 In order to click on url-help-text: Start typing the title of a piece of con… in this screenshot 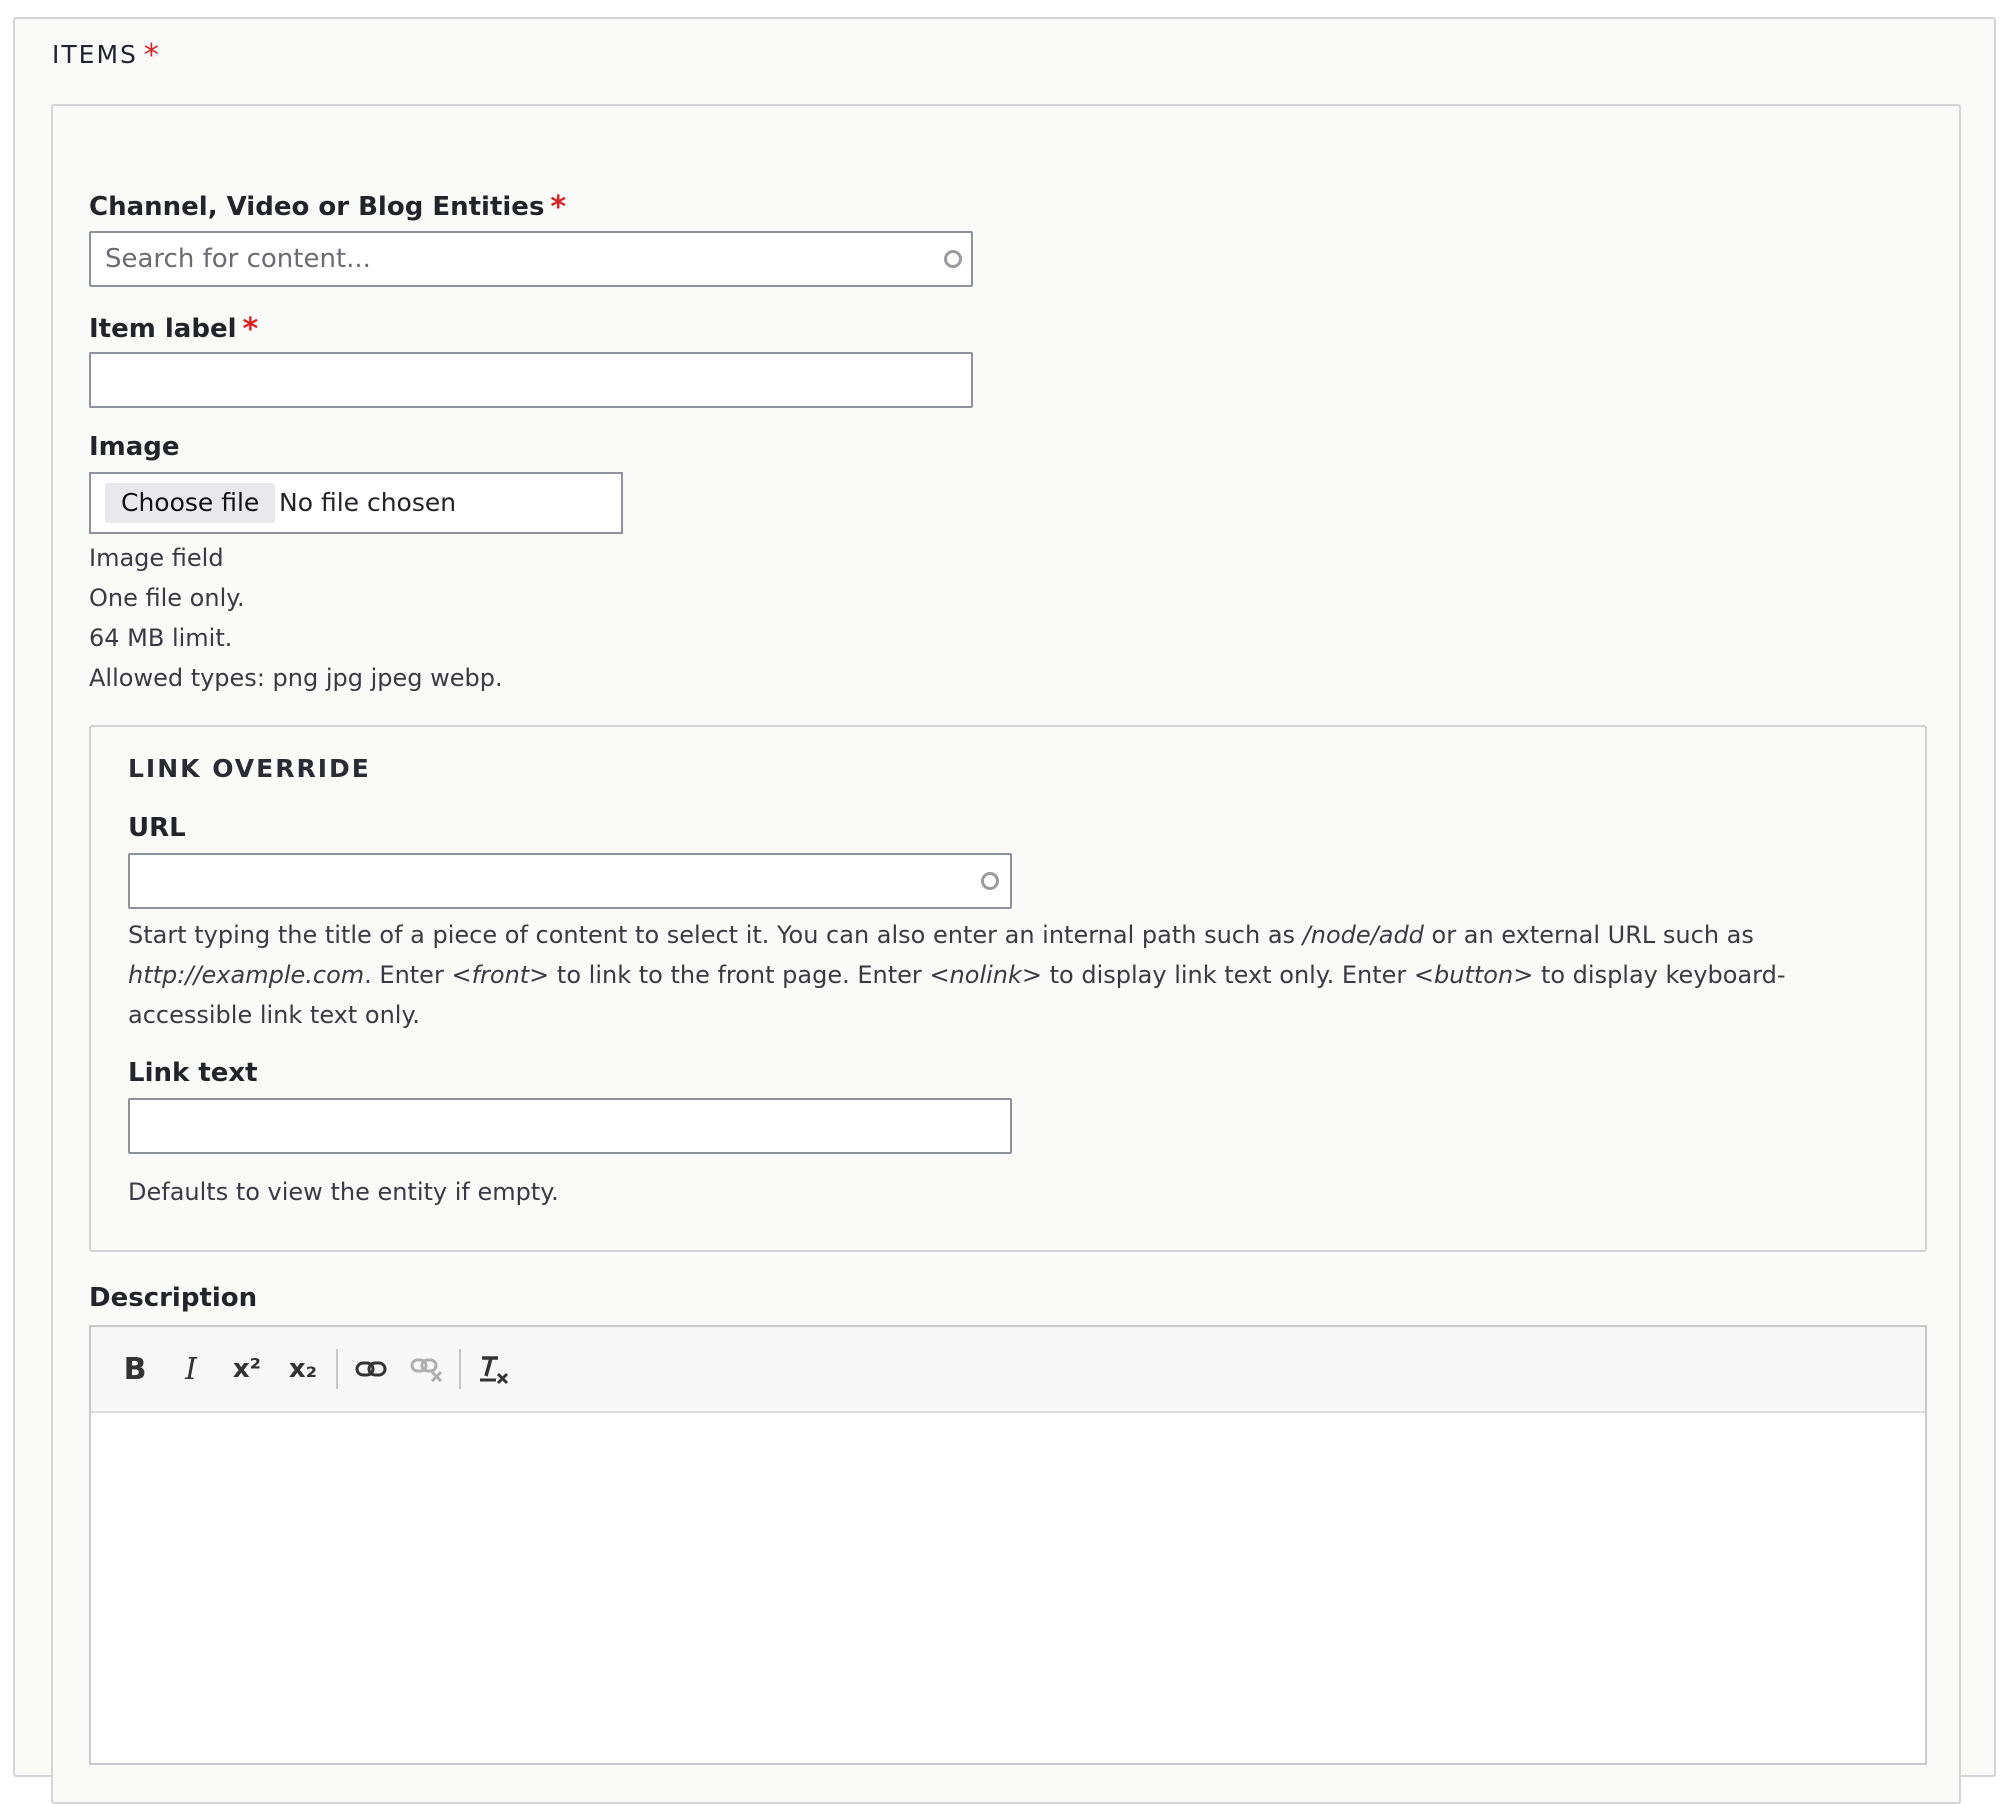, I will do `click(1018, 975)`.